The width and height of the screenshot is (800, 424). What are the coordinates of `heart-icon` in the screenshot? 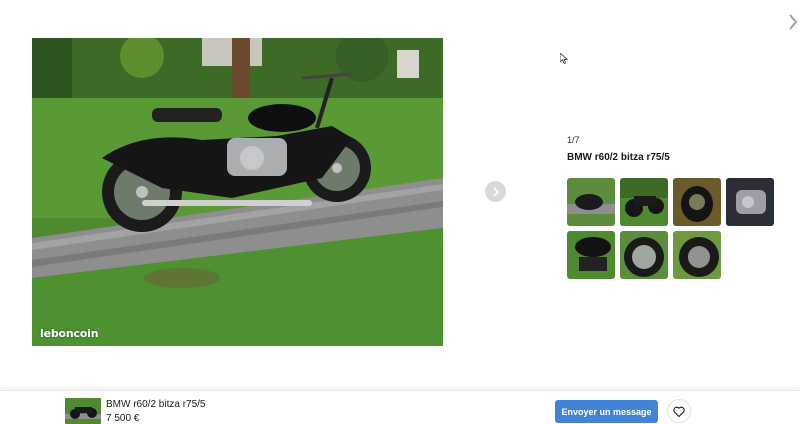 It's located at (679, 411).